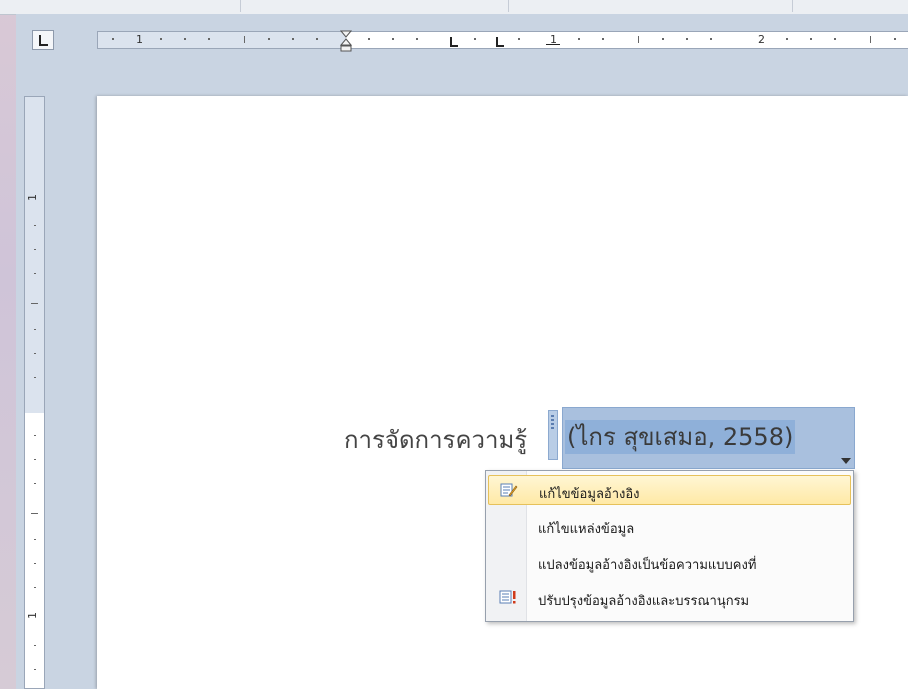  Describe the element at coordinates (454, 7) in the screenshot. I see `ribbon-strip-cut-off` at that location.